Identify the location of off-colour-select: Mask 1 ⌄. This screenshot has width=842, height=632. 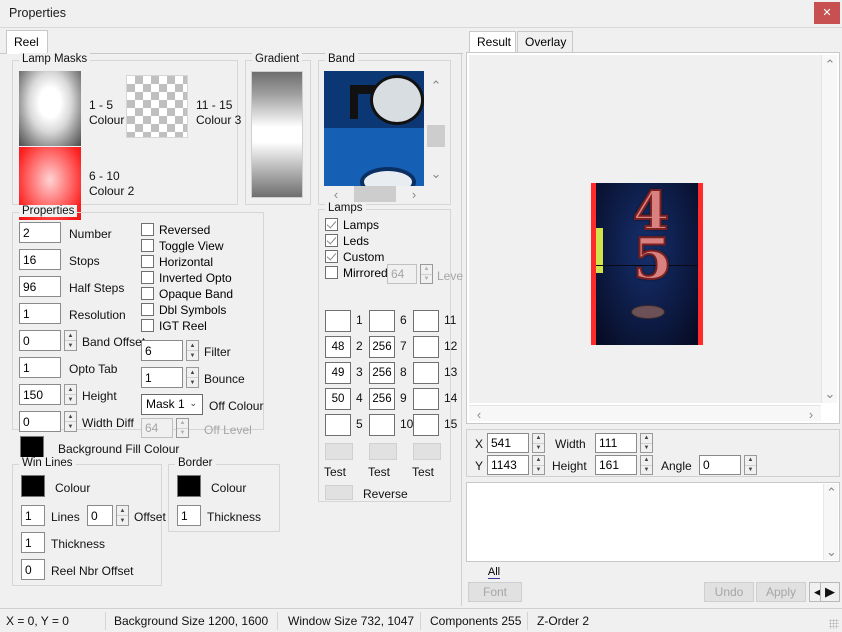
(172, 404).